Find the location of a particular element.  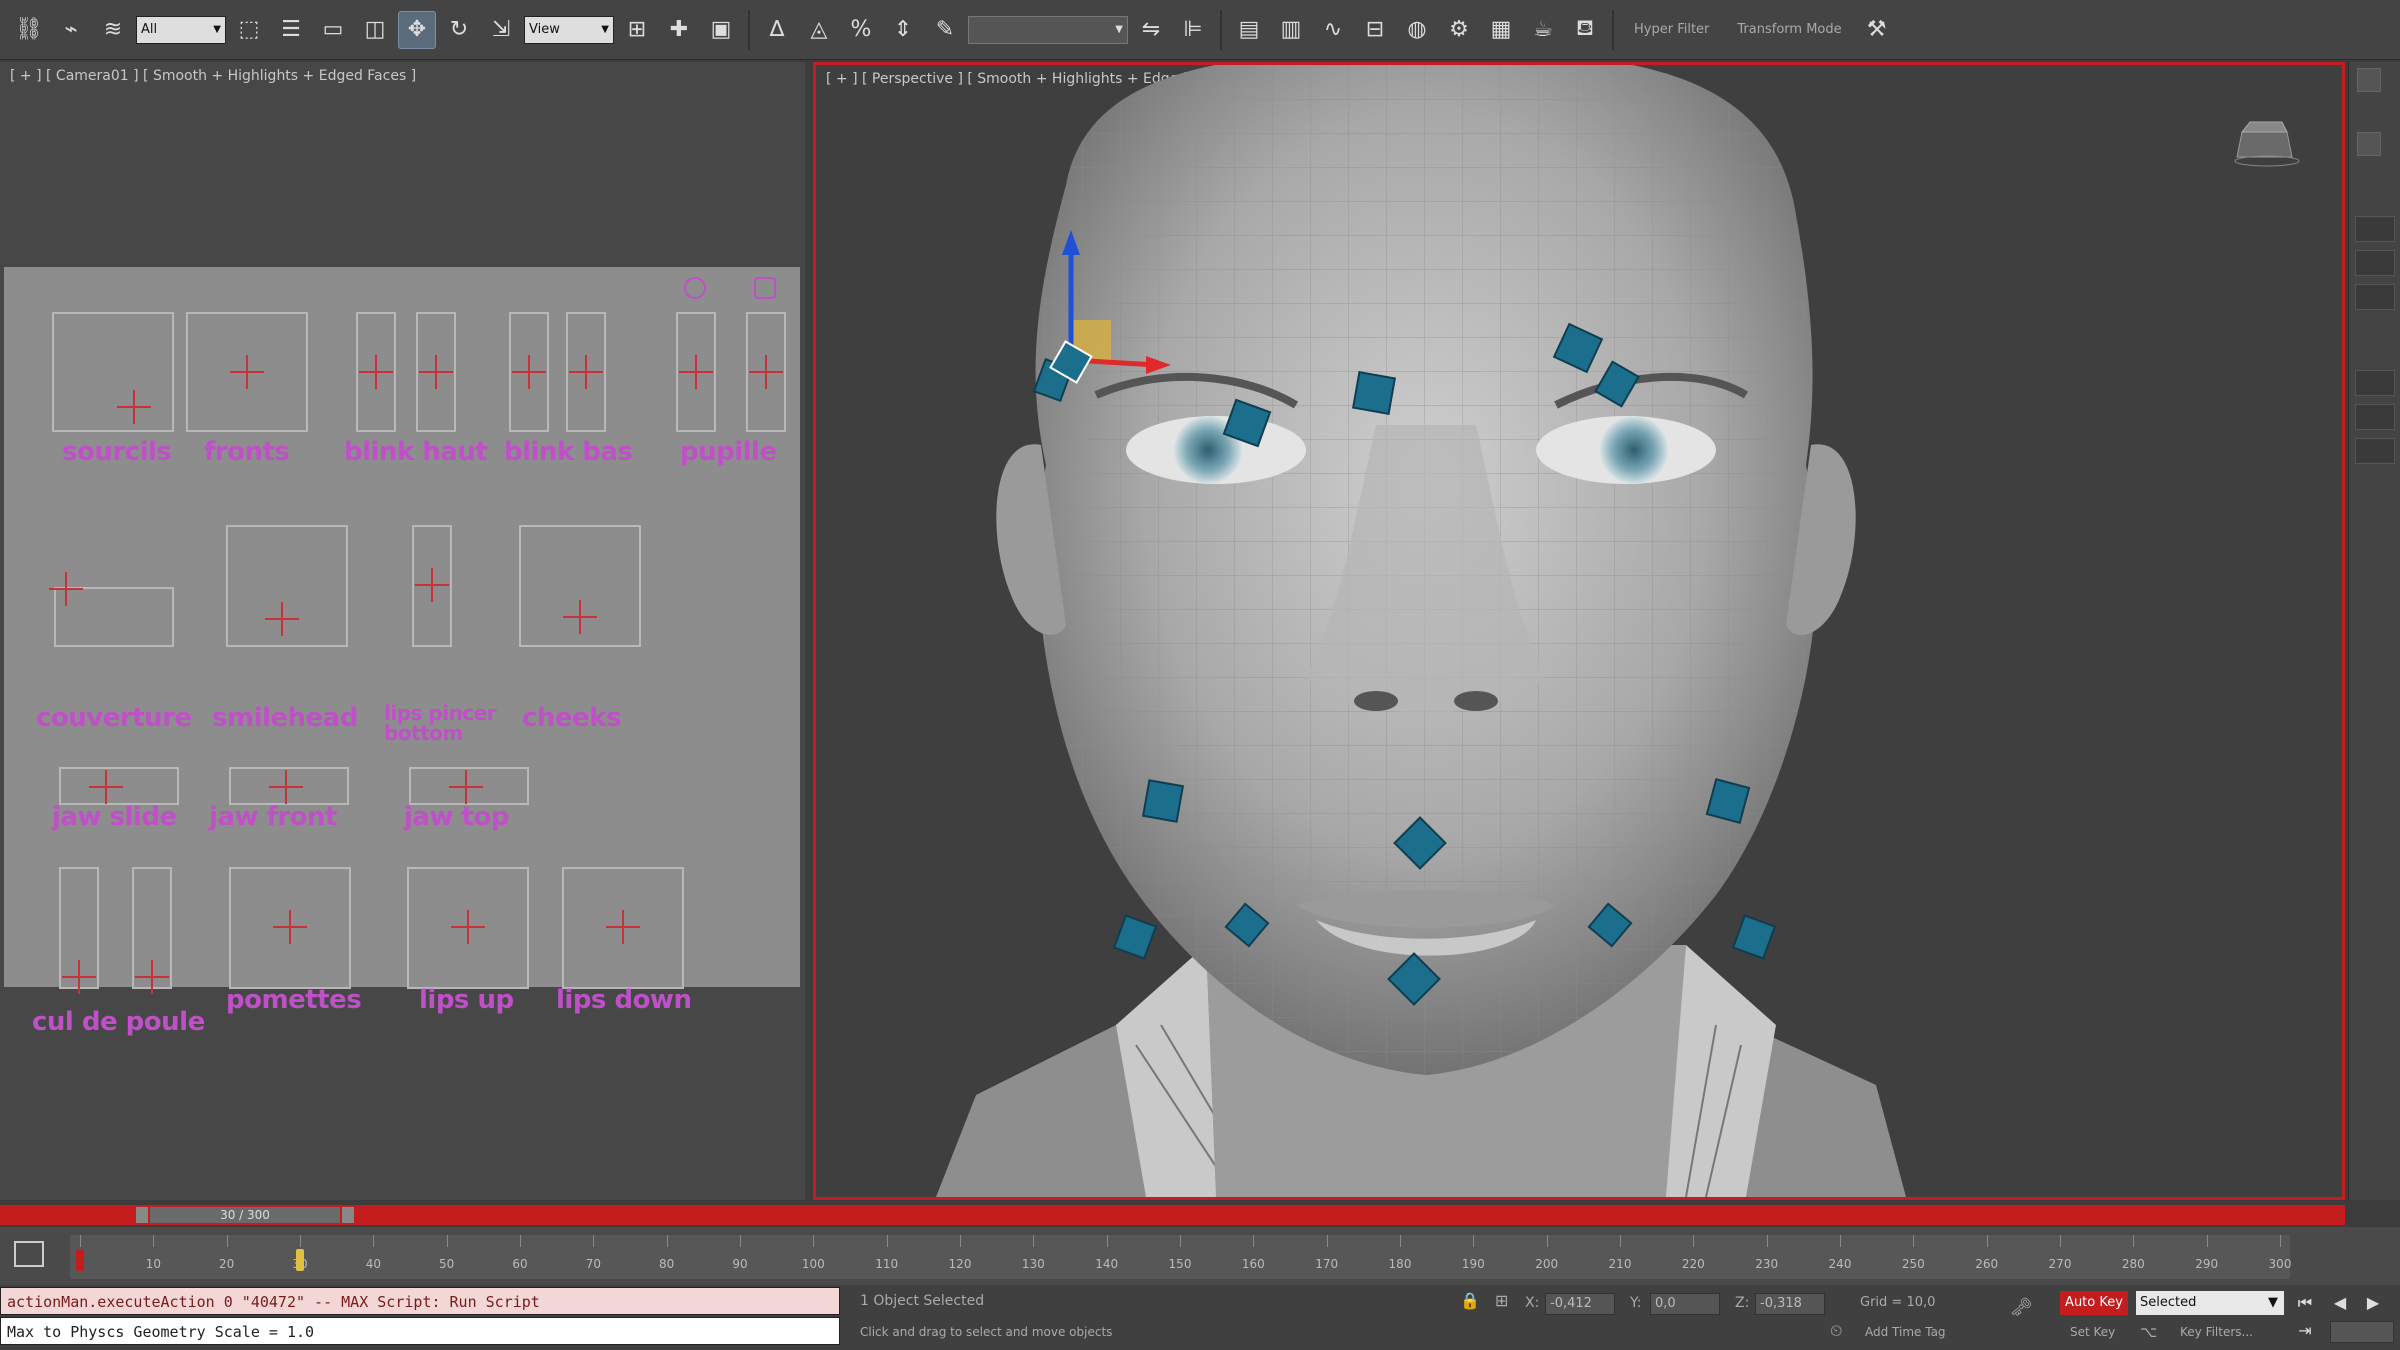

jaw-front-handle is located at coordinates (286, 787).